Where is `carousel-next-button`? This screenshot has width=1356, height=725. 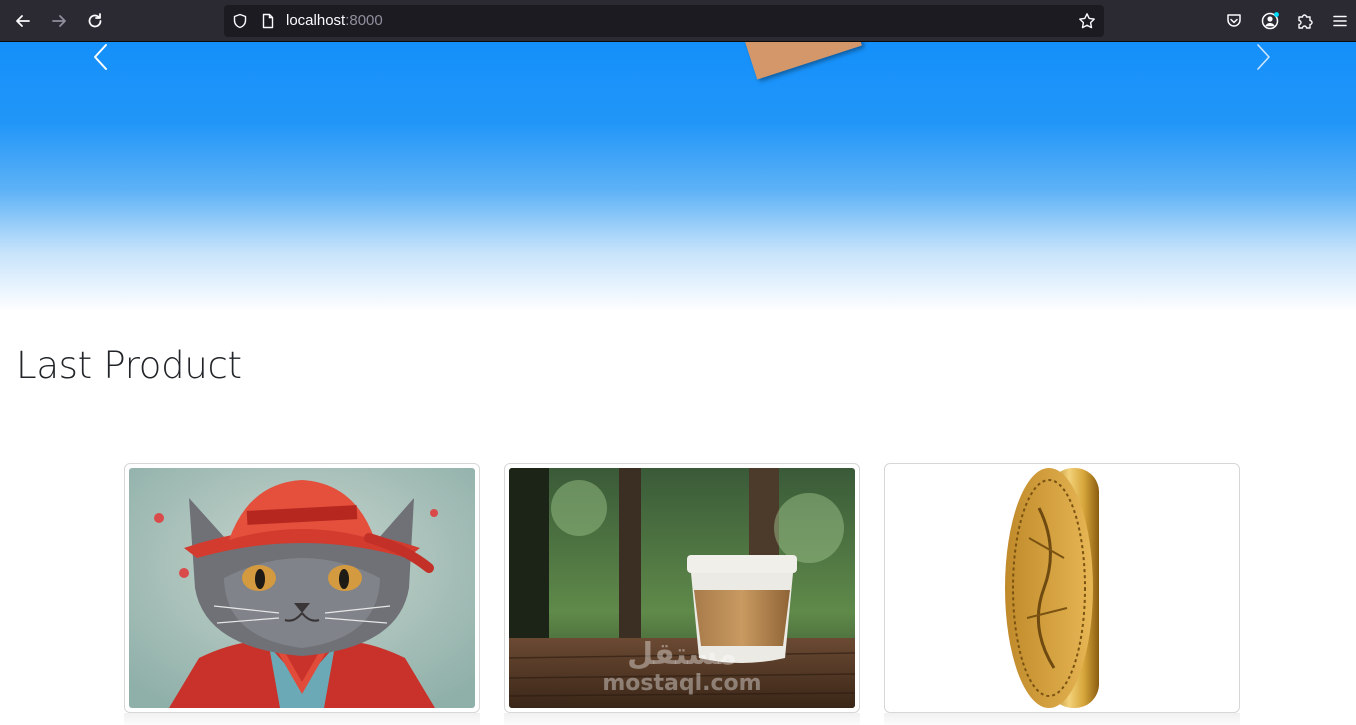 carousel-next-button is located at coordinates (1263, 57).